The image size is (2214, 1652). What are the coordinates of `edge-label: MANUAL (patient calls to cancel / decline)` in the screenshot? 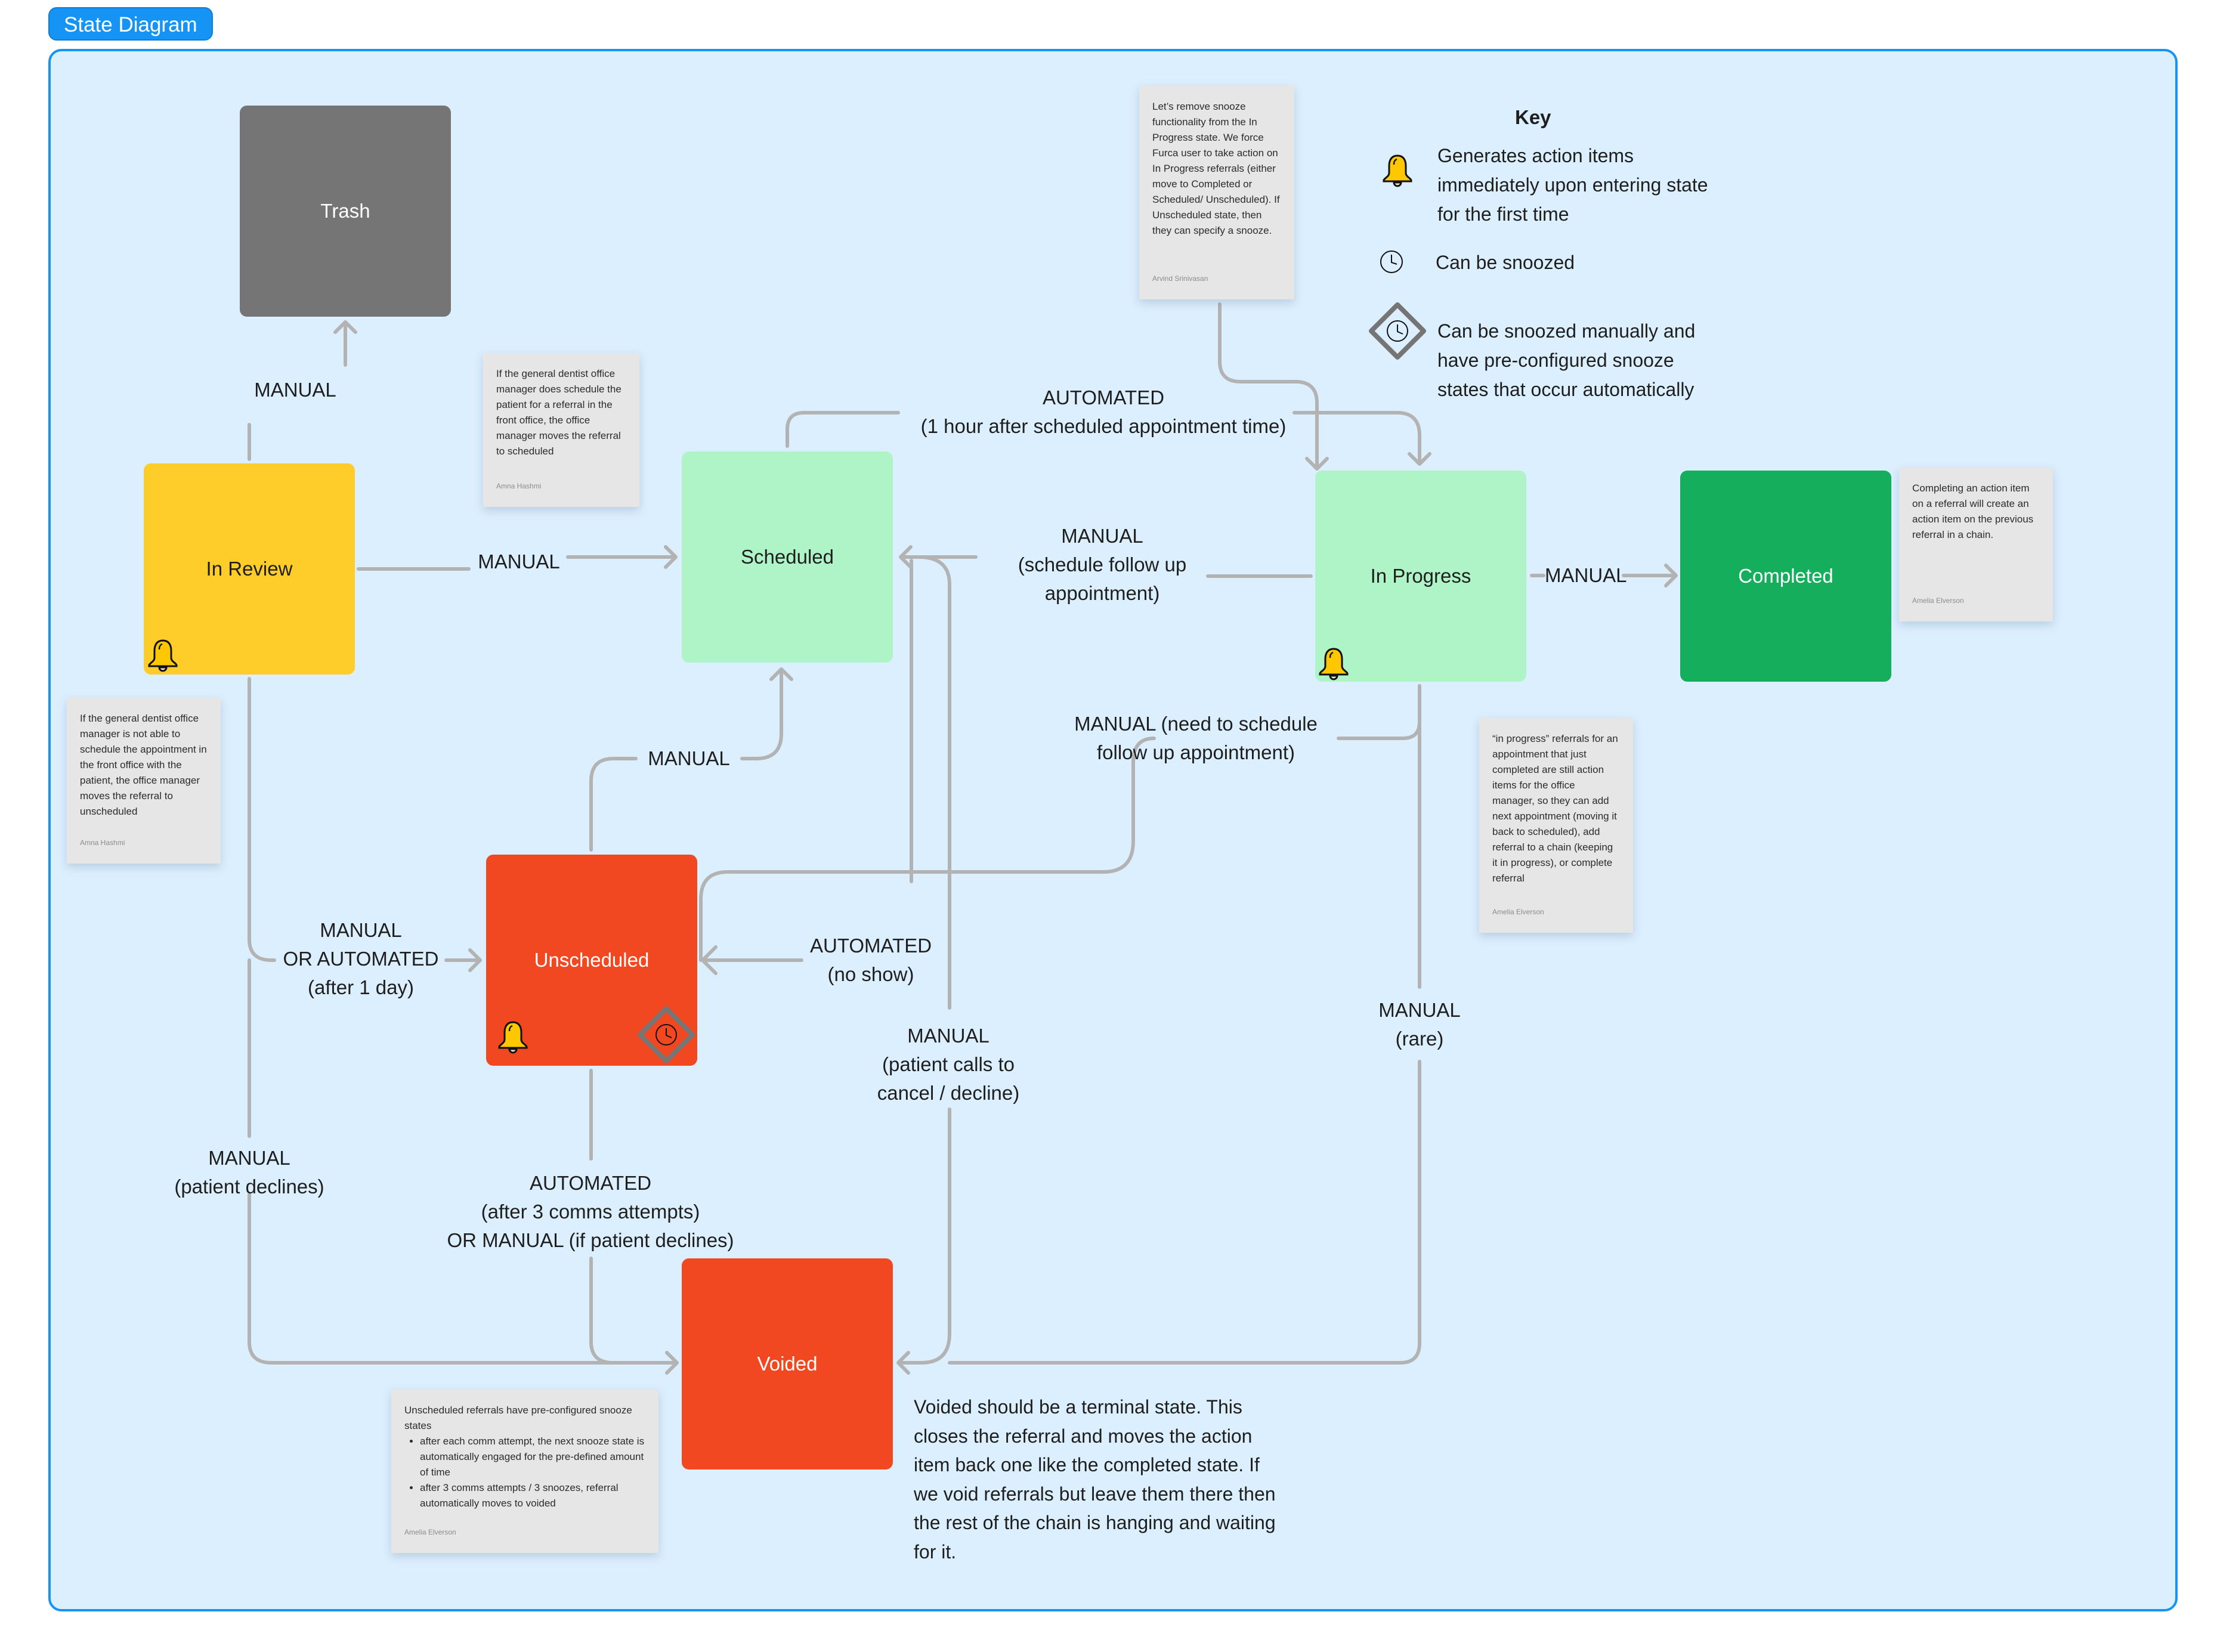 It's located at (948, 1065).